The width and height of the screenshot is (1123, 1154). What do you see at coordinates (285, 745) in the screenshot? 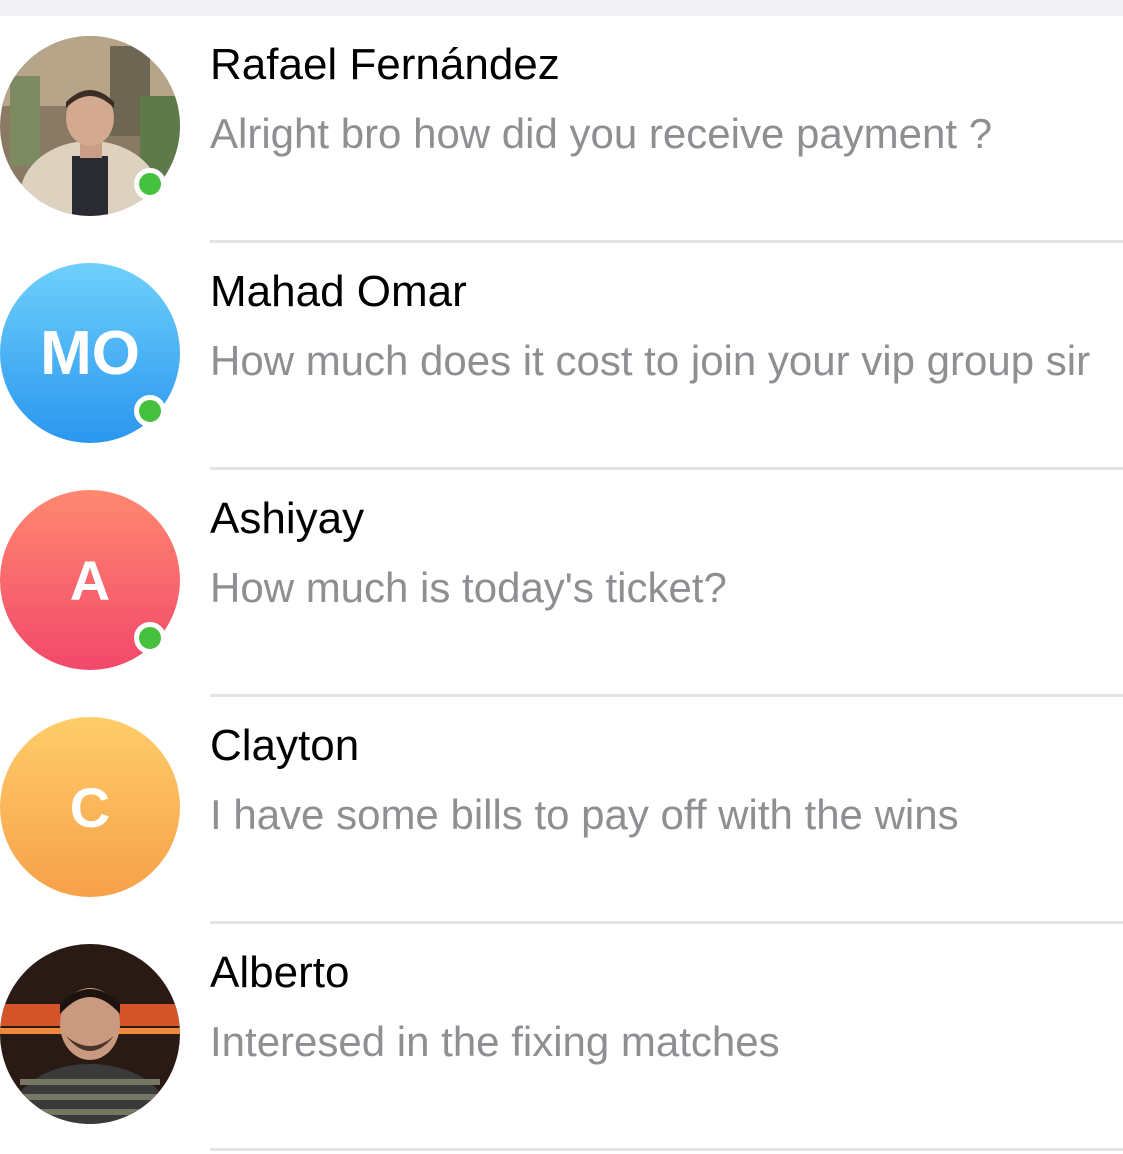
I see `contact-name: Clayton` at bounding box center [285, 745].